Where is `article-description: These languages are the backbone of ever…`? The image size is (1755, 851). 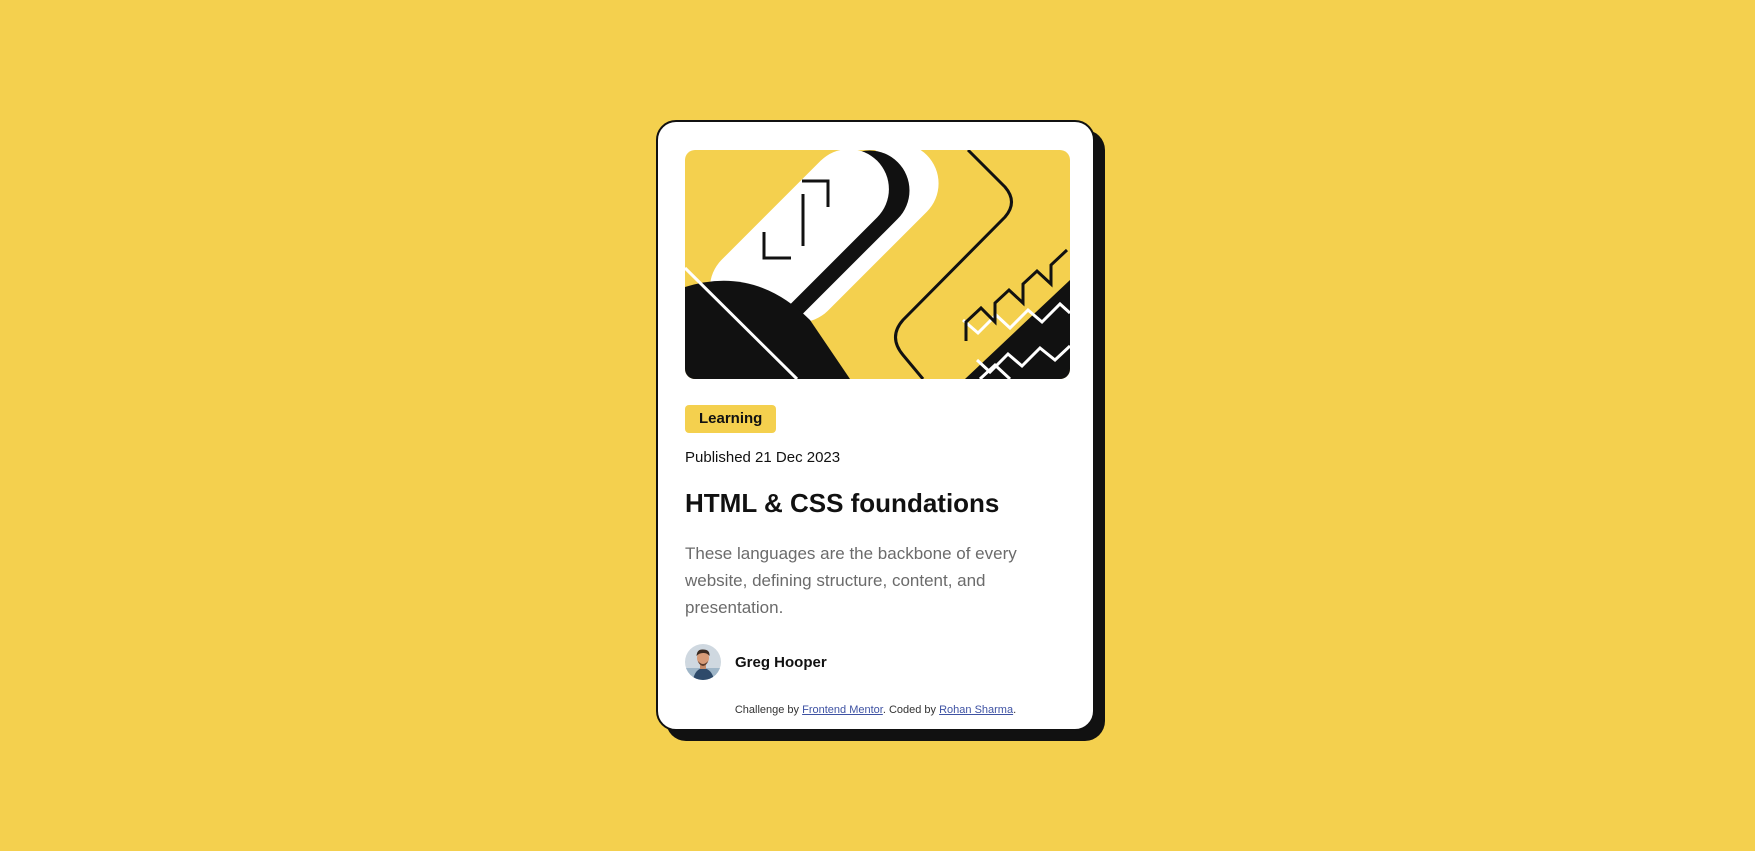 article-description: These languages are the backbone of ever… is located at coordinates (851, 580).